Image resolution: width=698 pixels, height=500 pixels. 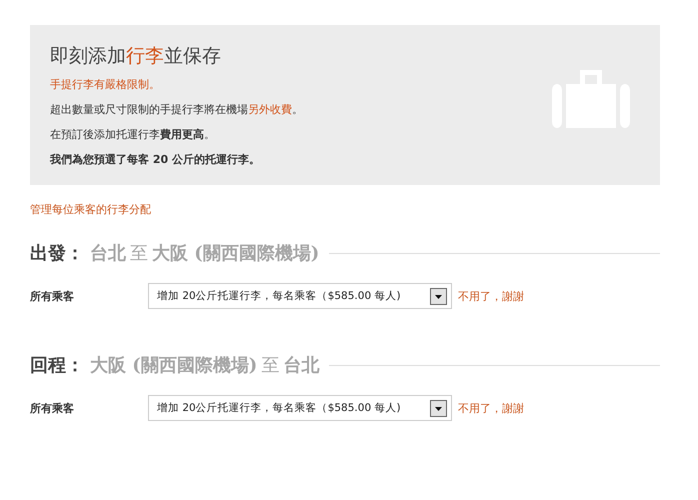 I want to click on info-text: 我們為您預選了每客 20 公斤的托運行李。, so click(x=155, y=159).